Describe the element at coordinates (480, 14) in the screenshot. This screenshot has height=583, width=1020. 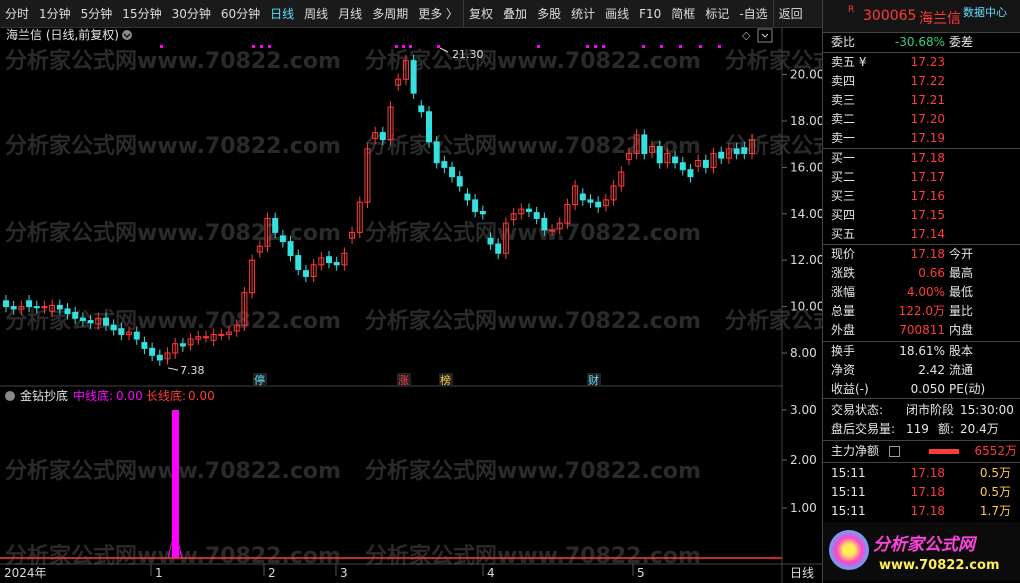
I see `toolbar-item-11: 复权` at that location.